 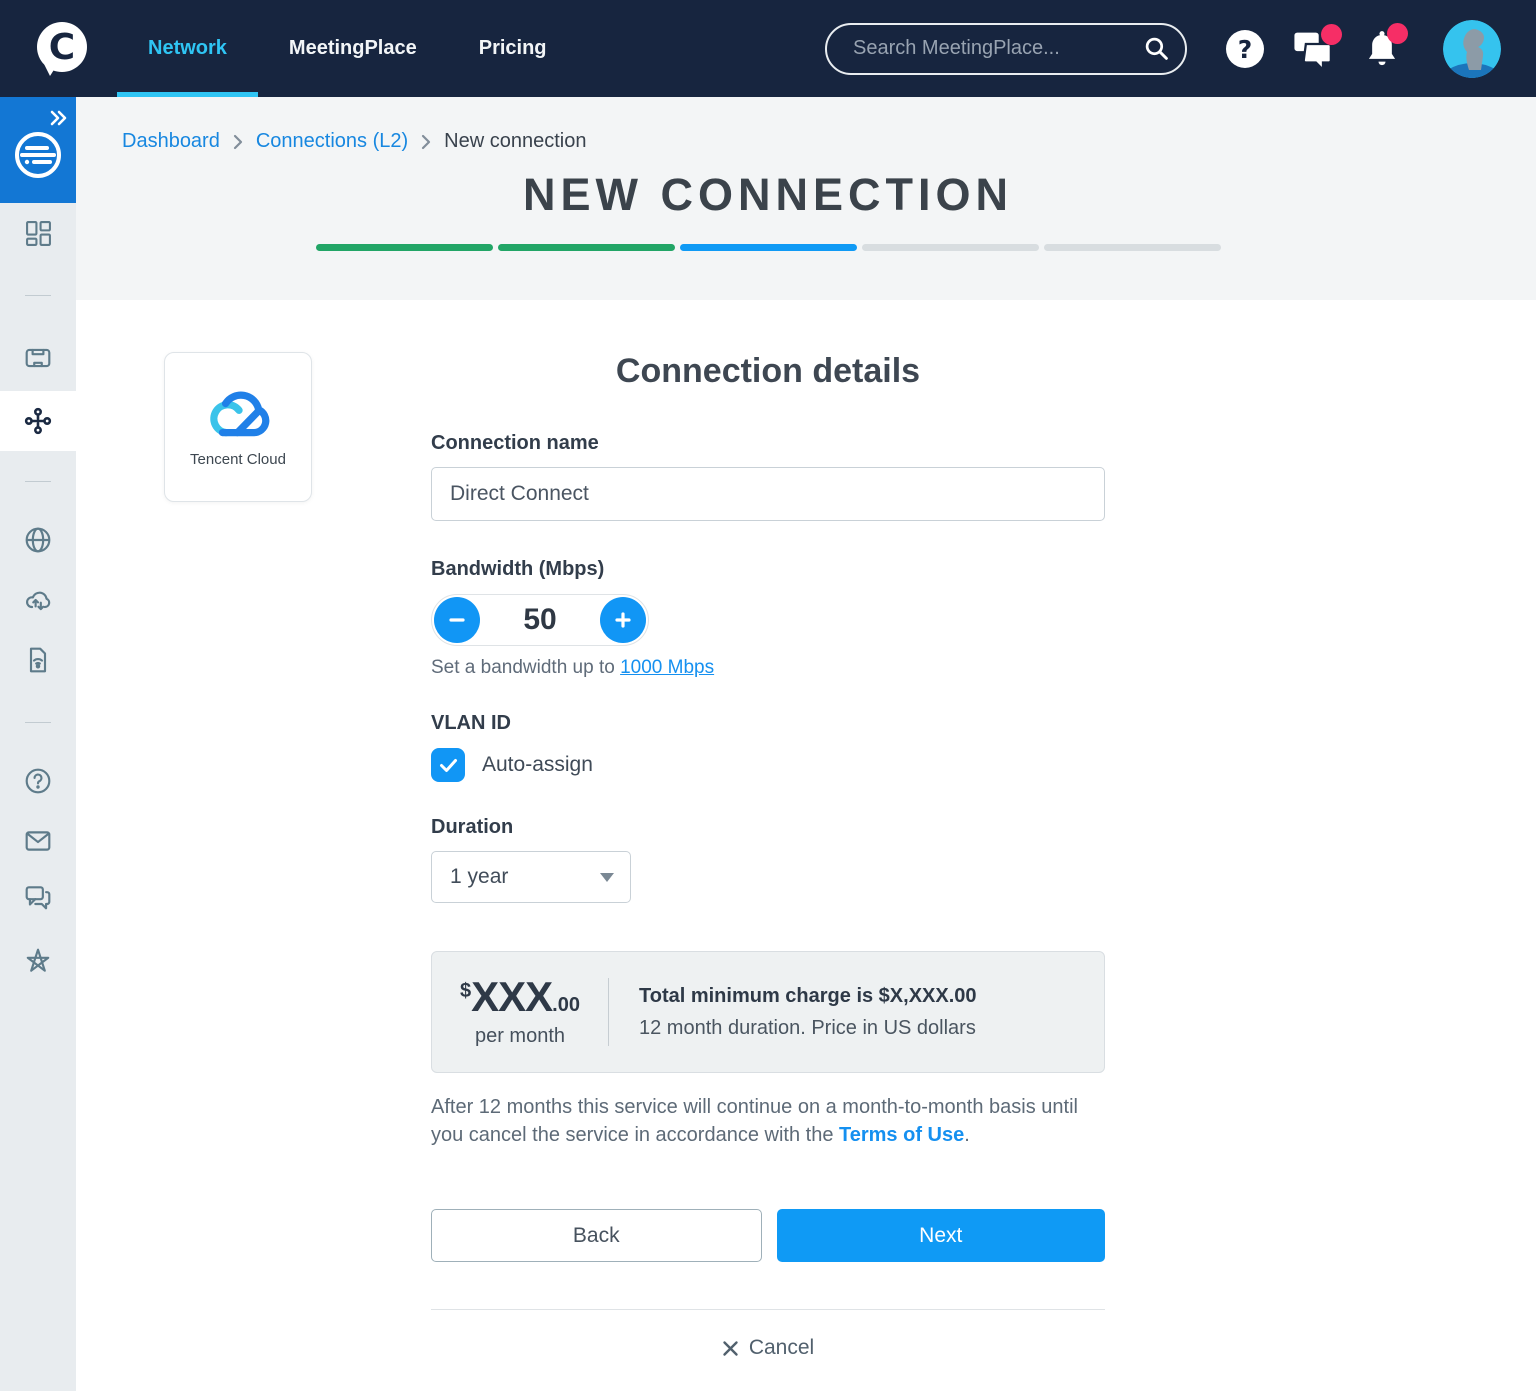 I want to click on progress-step-current, so click(x=768, y=247).